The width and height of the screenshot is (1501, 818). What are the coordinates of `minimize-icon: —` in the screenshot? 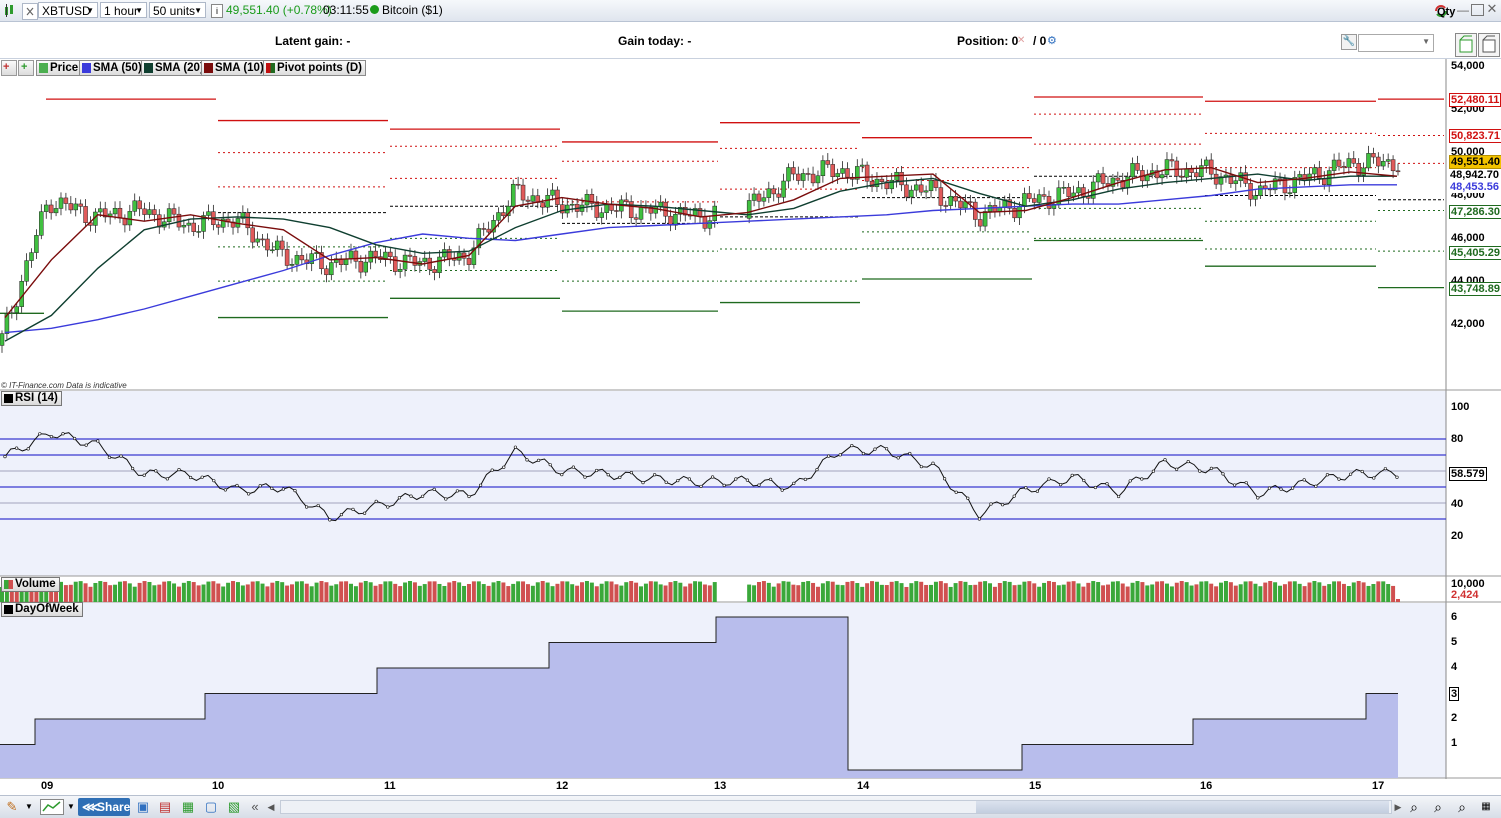 It's located at (1463, 10).